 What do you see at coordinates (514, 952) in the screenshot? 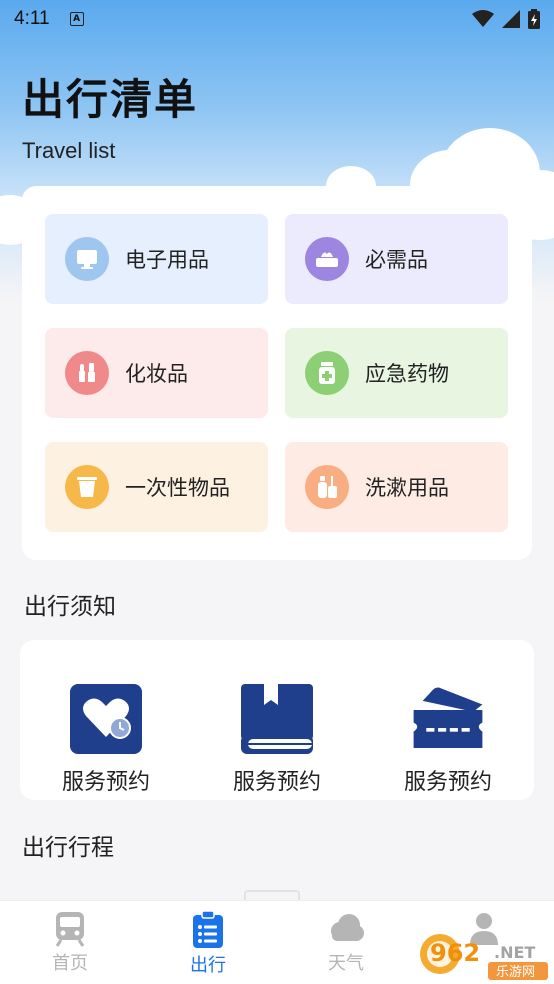
I see `svg-text: .NET` at bounding box center [514, 952].